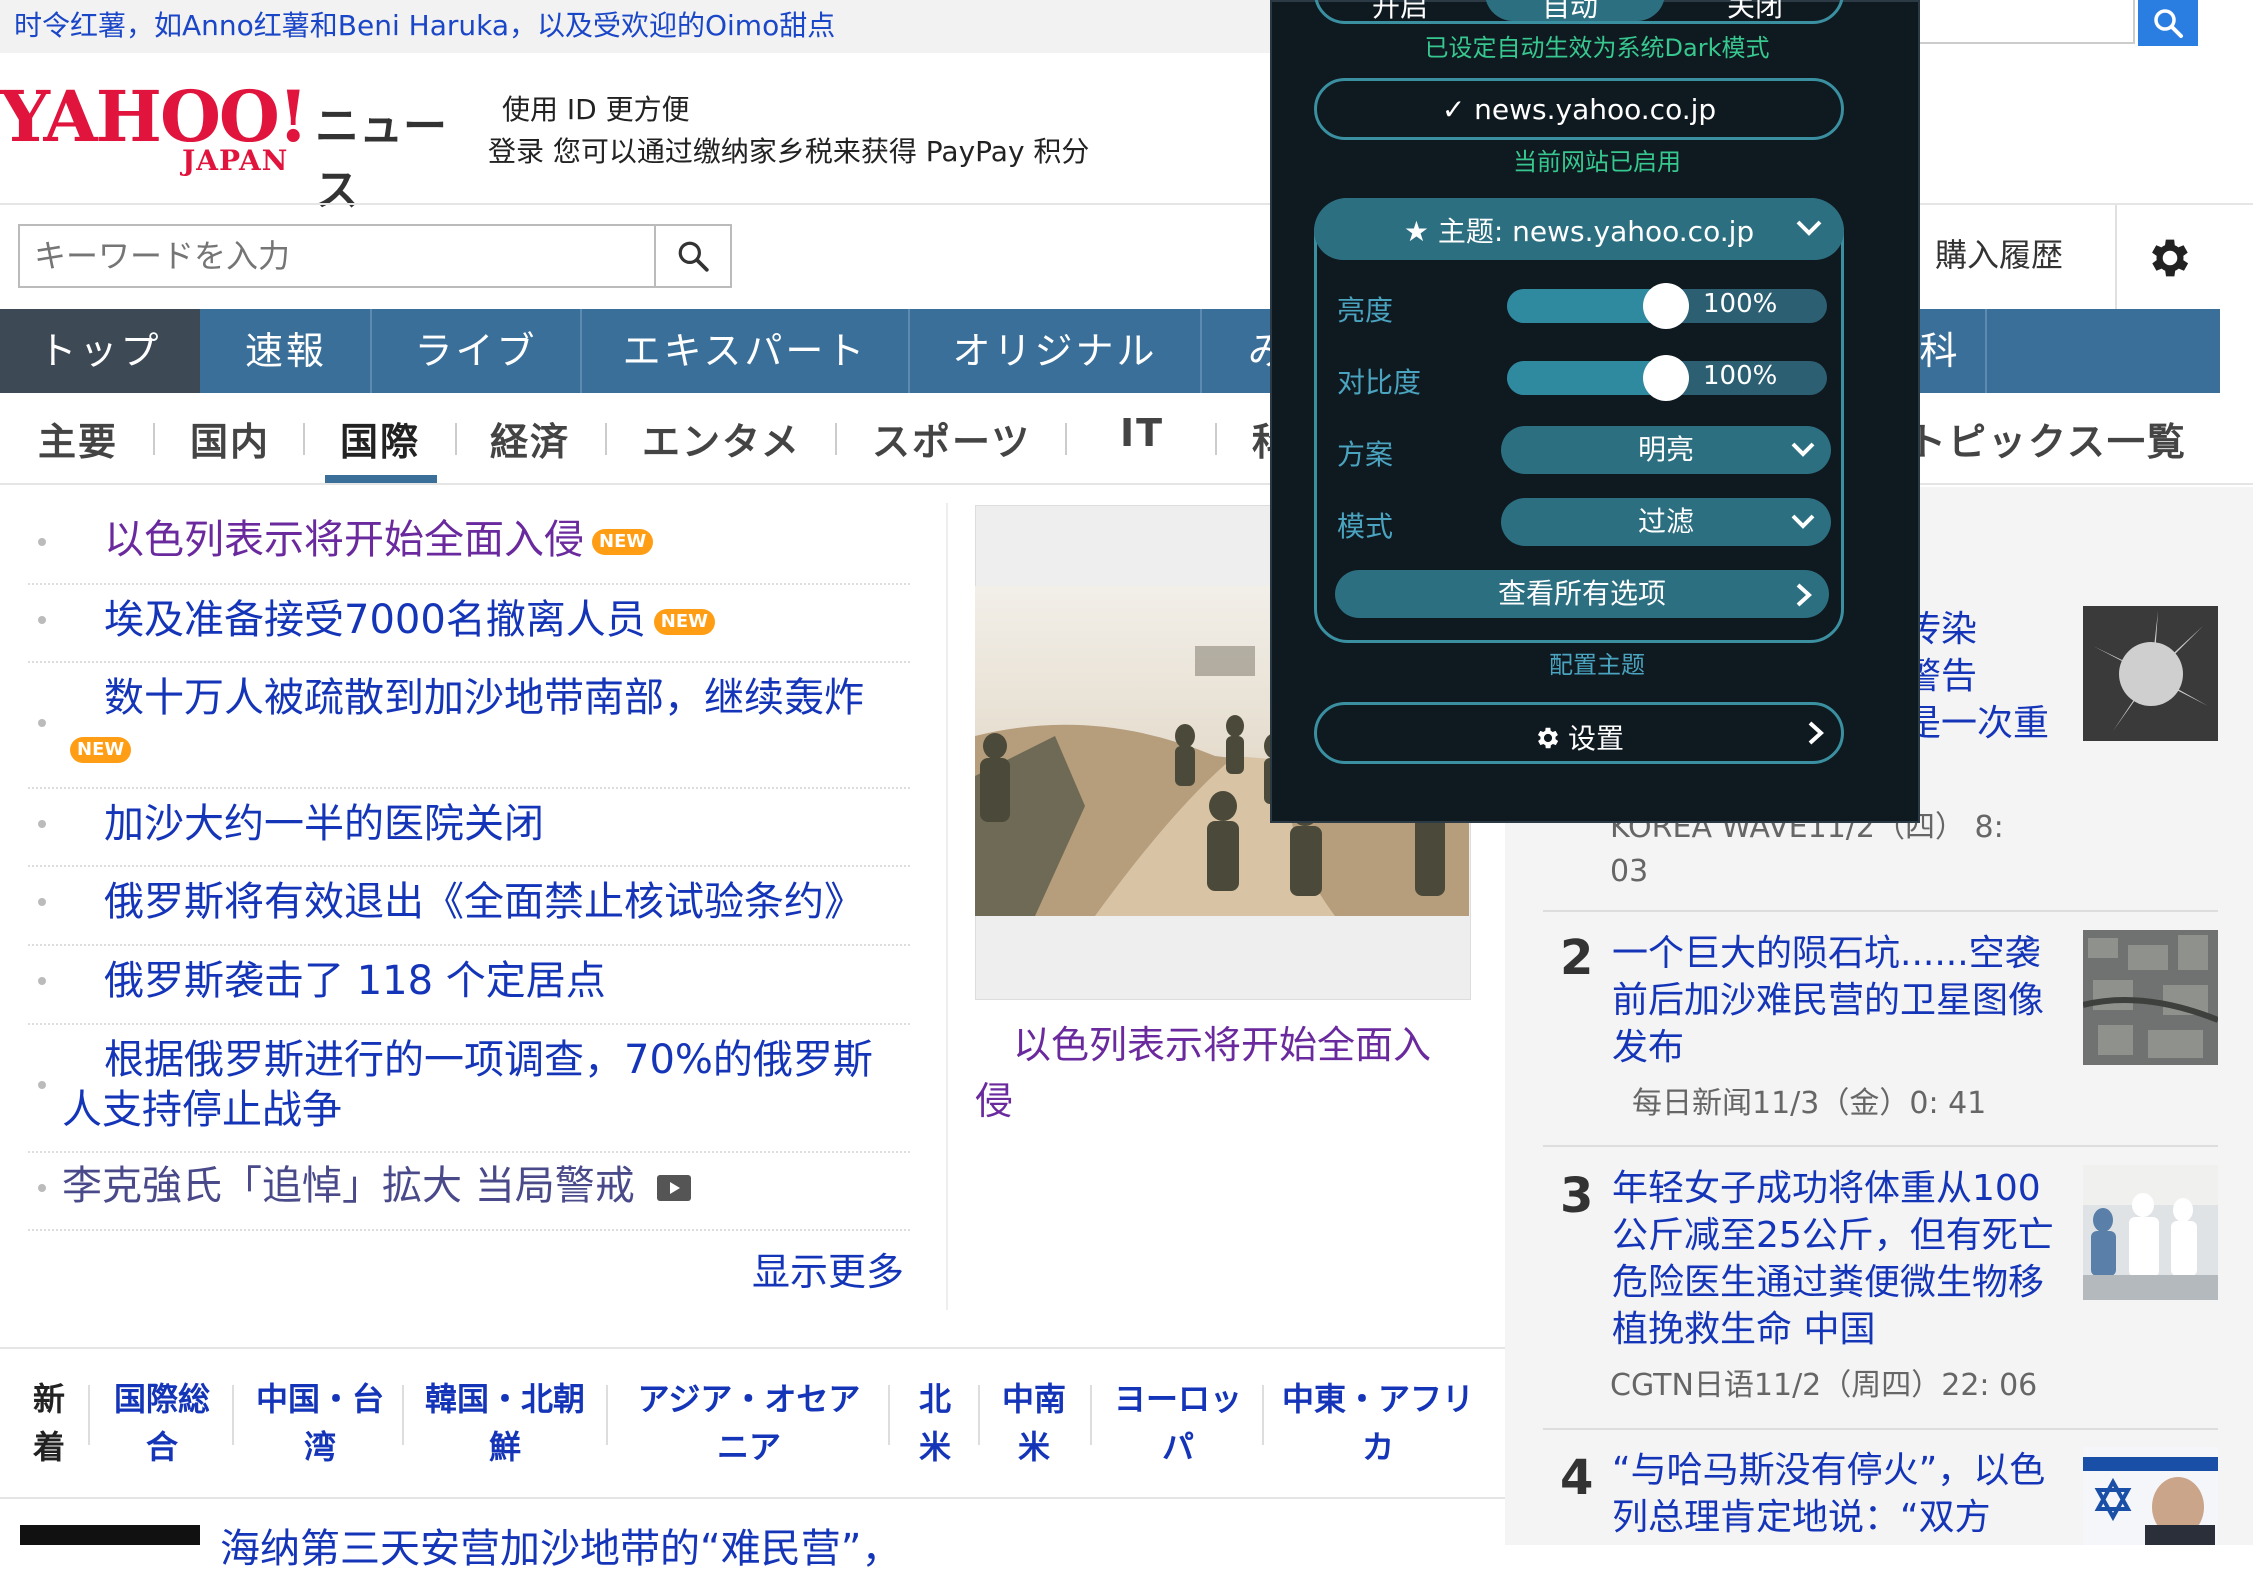 This screenshot has height=1574, width=2253. I want to click on subnav-it: IT, so click(1142, 433).